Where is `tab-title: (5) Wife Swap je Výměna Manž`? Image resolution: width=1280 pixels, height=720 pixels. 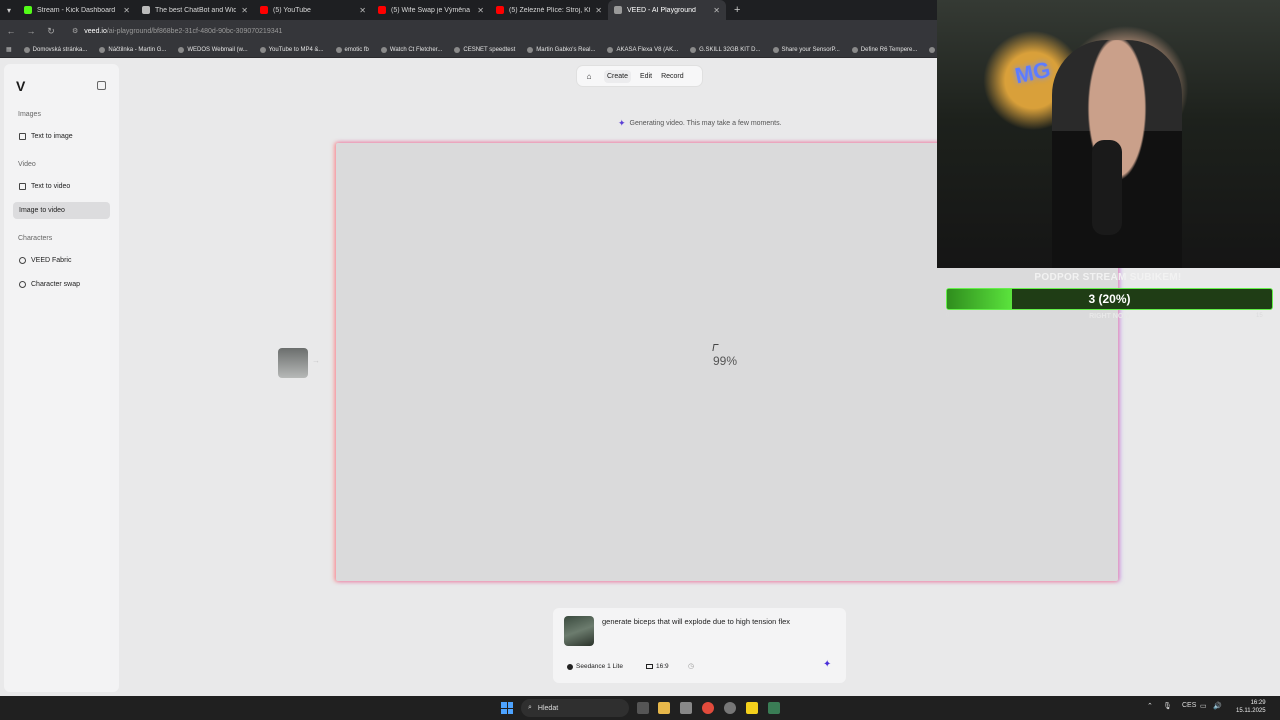
tab-title: (5) Wife Swap je Výměna Manž is located at coordinates (431, 10).